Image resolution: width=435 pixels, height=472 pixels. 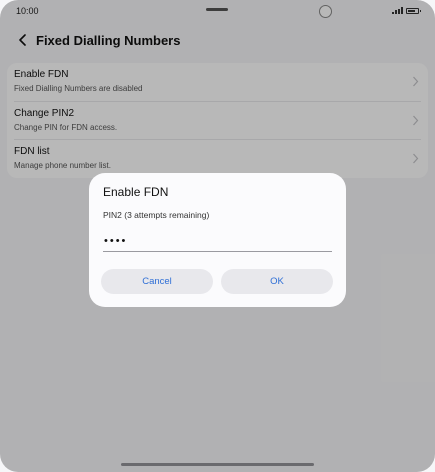 What do you see at coordinates (136, 192) in the screenshot?
I see `dialog-title: Enable FDN` at bounding box center [136, 192].